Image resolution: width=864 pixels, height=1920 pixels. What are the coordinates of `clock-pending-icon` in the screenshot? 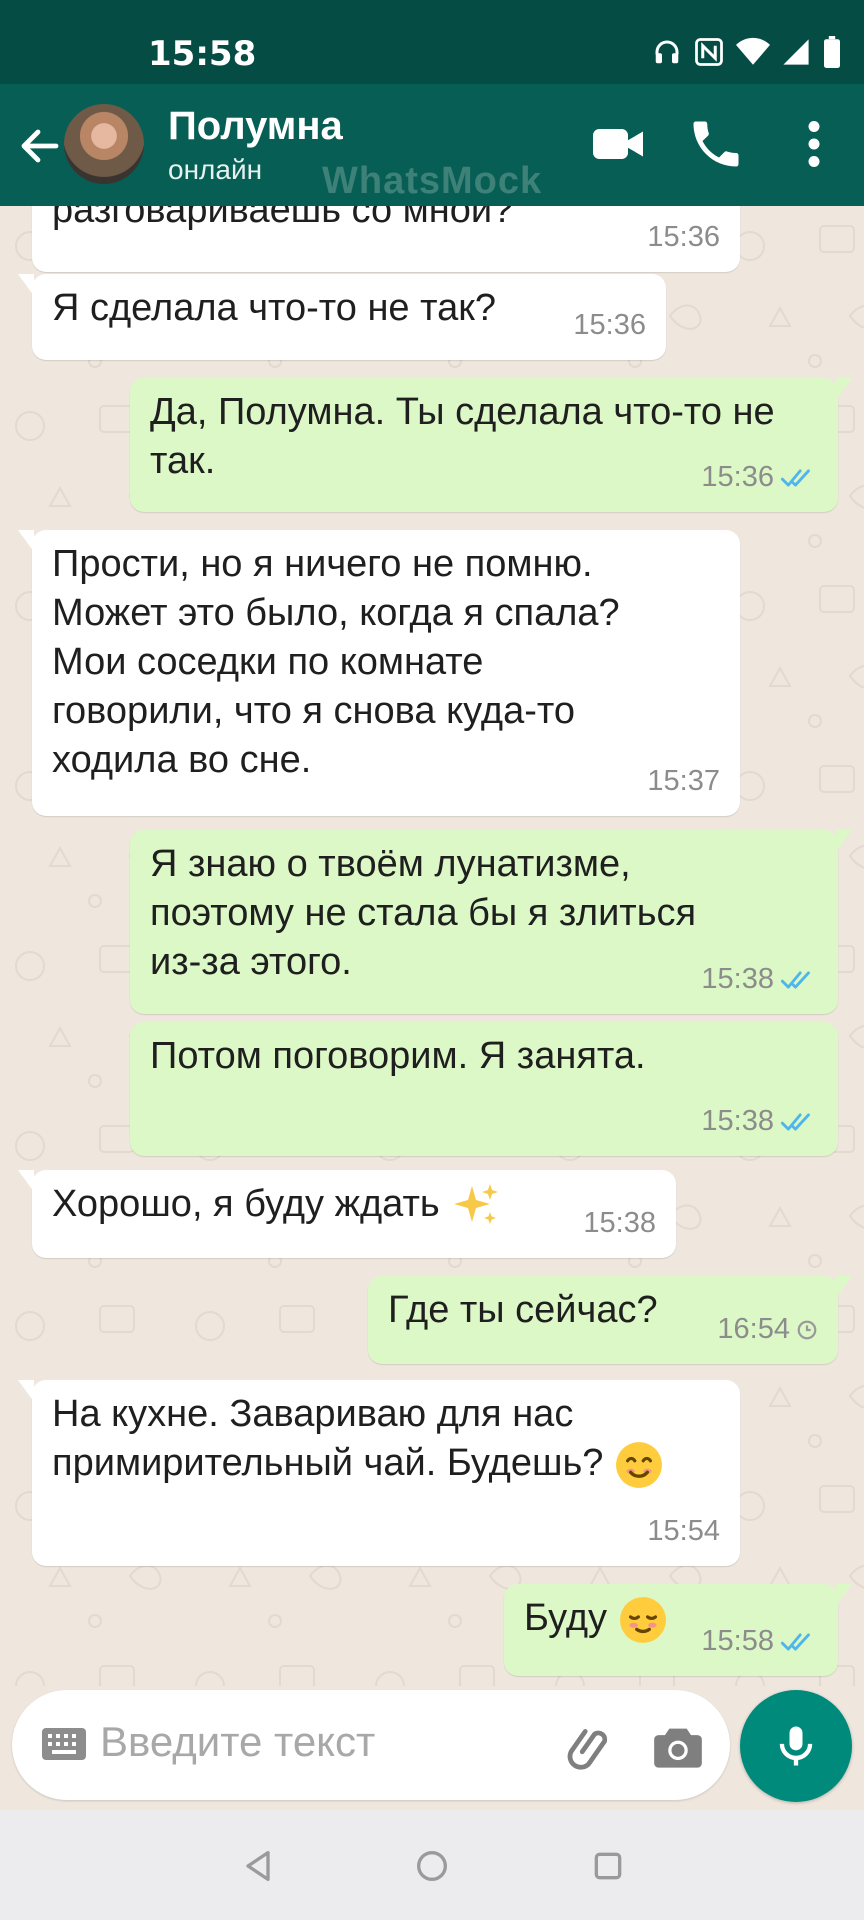 It's located at (807, 1329).